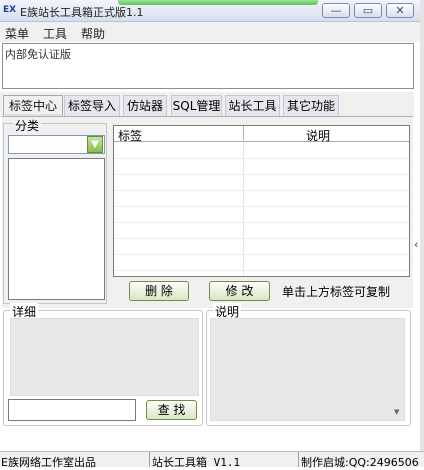  I want to click on delete-button: 删 除, so click(159, 291).